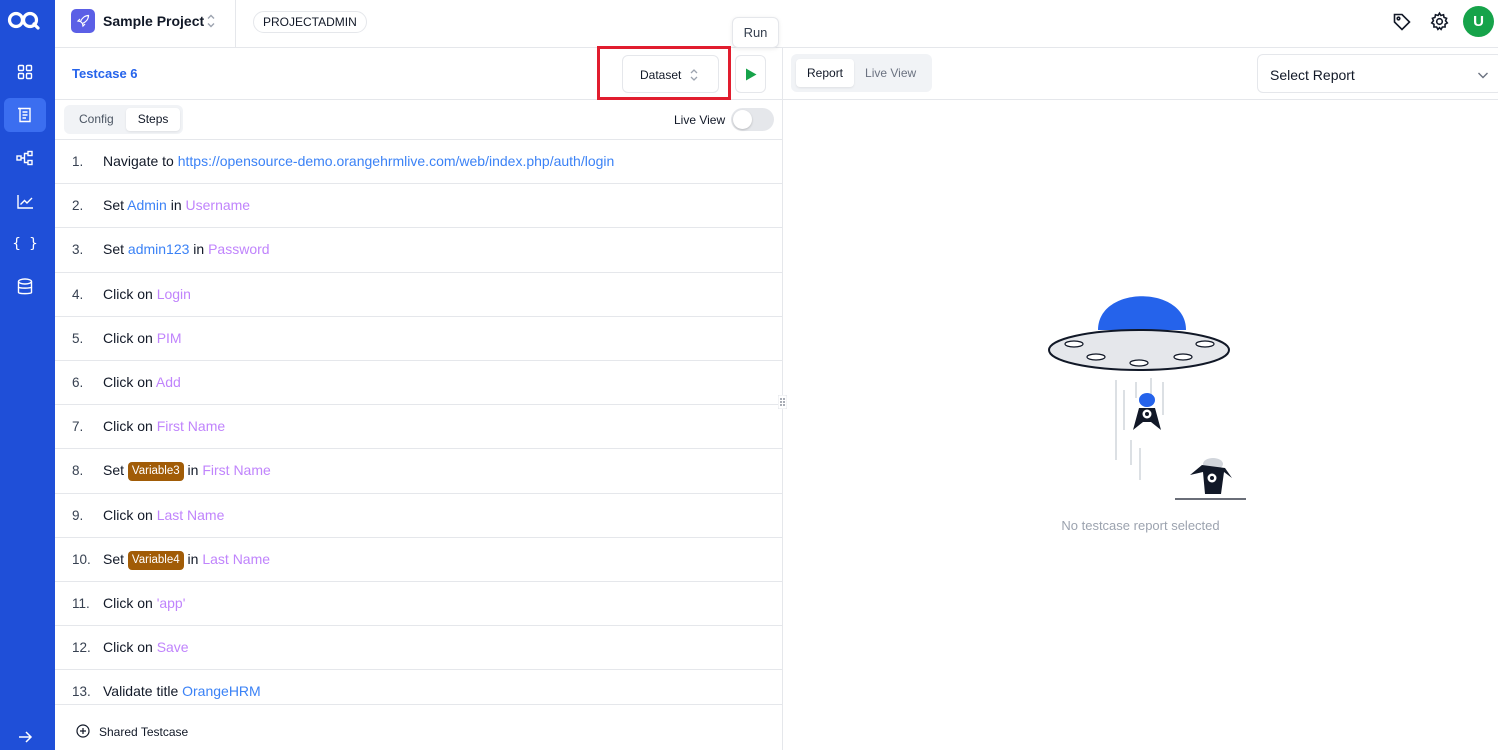 The height and width of the screenshot is (750, 1498). What do you see at coordinates (78, 161) in the screenshot?
I see `step-number: 1.` at bounding box center [78, 161].